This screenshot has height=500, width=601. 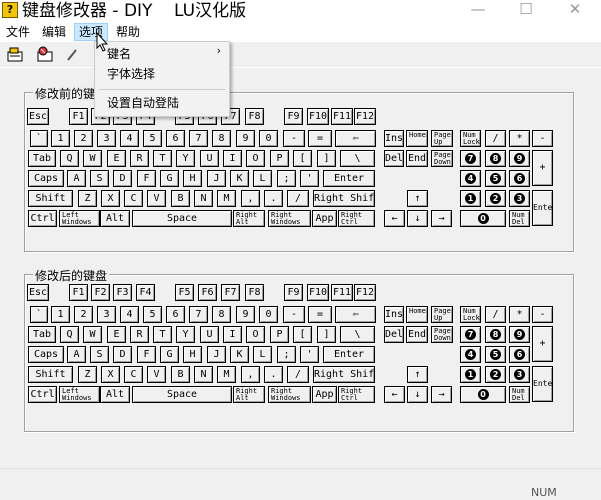 I want to click on menu-help: 帮助, so click(x=128, y=32).